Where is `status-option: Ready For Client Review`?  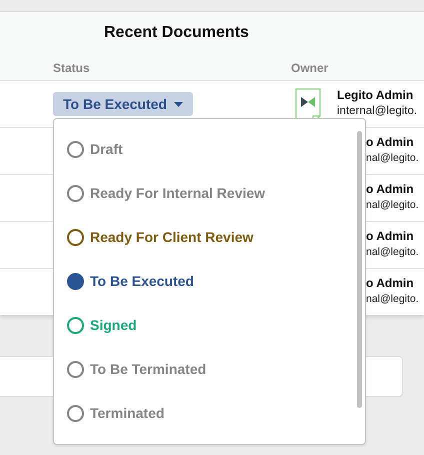
status-option: Ready For Client Review is located at coordinates (160, 237).